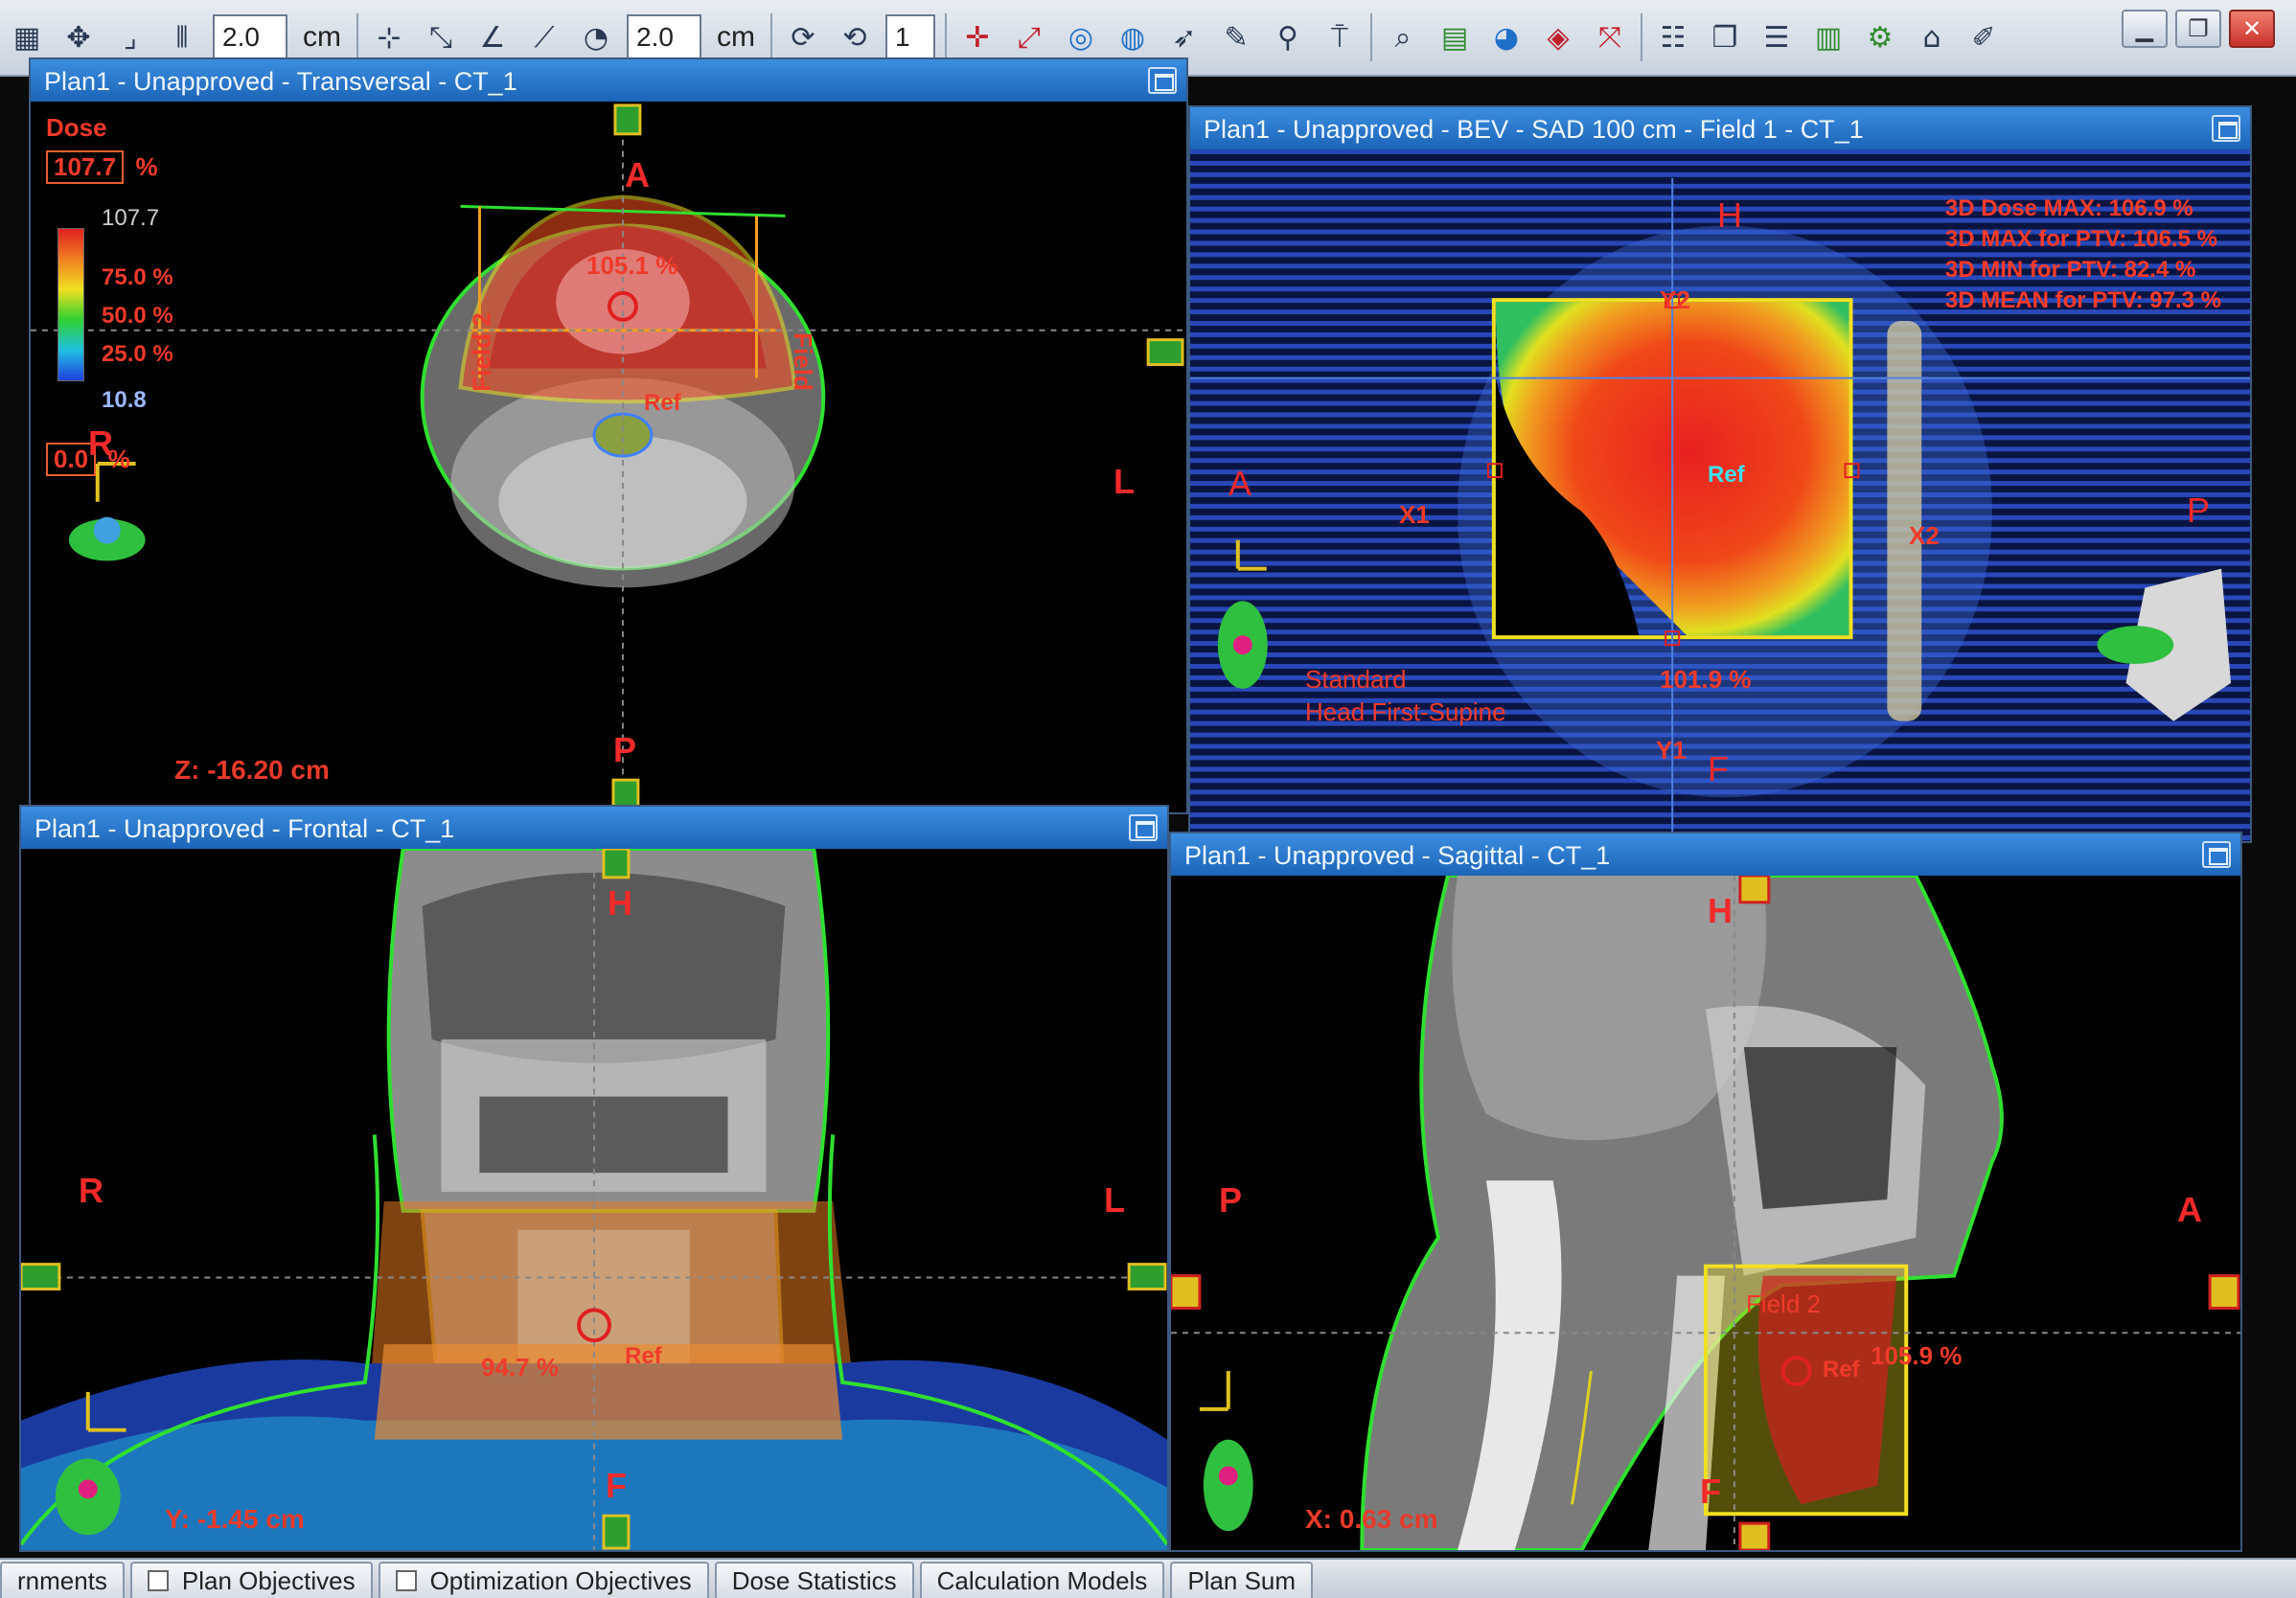 The height and width of the screenshot is (1598, 2296). I want to click on zoom-unit: cm, so click(322, 37).